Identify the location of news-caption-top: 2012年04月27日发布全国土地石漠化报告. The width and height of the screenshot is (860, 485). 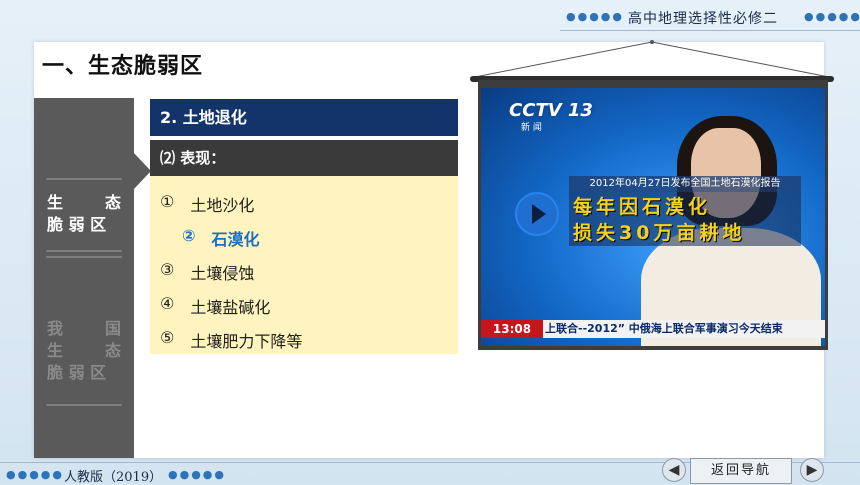
(685, 184).